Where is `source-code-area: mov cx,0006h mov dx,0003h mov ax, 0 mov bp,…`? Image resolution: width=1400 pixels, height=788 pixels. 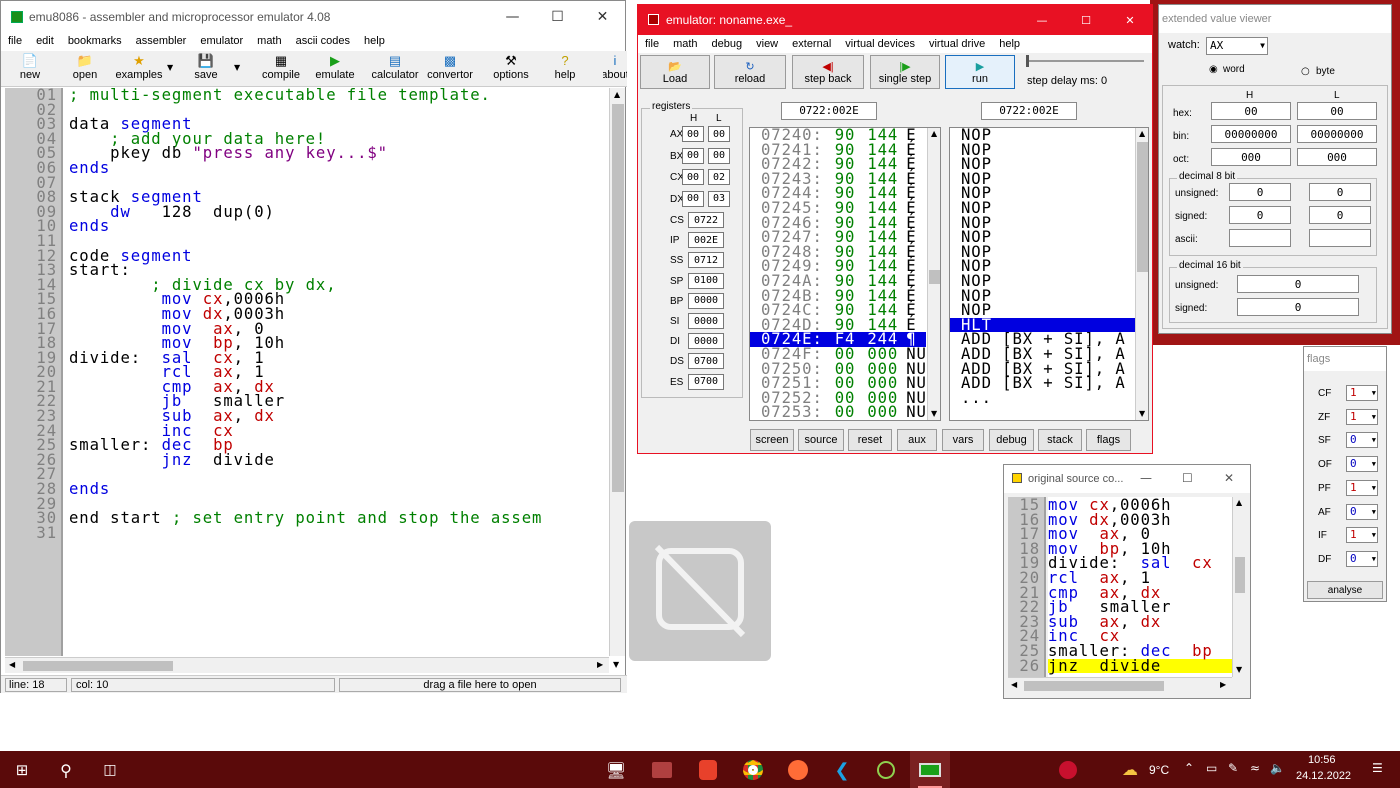 source-code-area: mov cx,0006h mov dx,0003h mov ax, 0 mov bp,… is located at coordinates (1140, 588).